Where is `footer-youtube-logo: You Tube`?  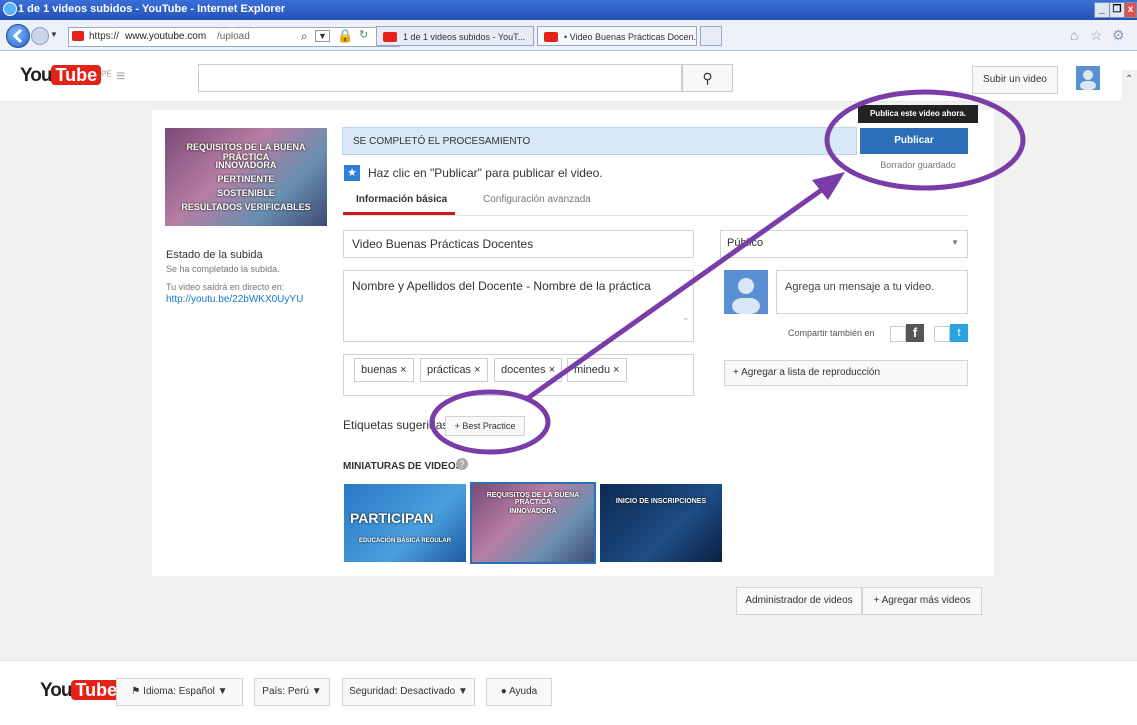 footer-youtube-logo: You Tube is located at coordinates (81, 691).